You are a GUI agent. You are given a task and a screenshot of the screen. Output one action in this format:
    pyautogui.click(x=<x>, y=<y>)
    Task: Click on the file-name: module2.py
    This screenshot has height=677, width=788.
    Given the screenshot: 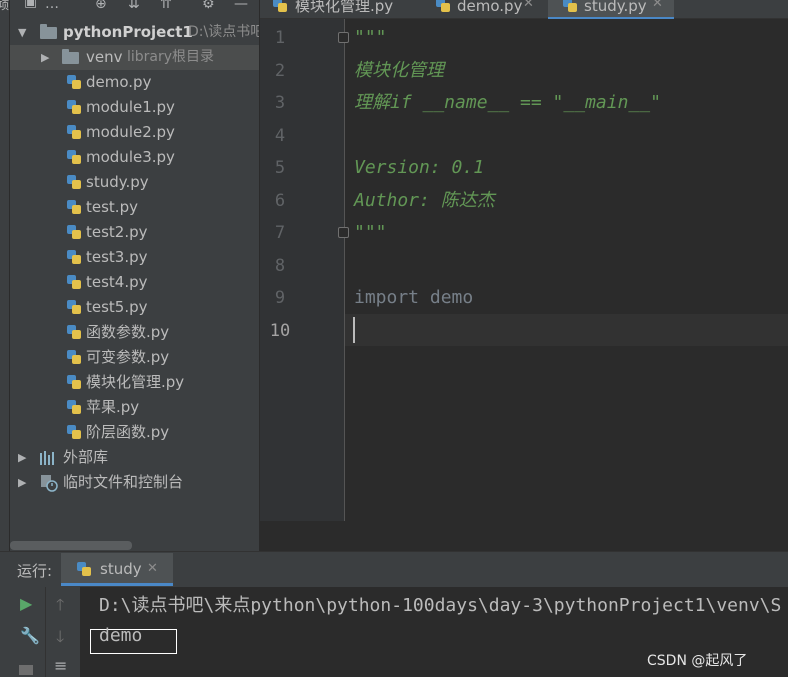 What is the action you would take?
    pyautogui.click(x=130, y=132)
    